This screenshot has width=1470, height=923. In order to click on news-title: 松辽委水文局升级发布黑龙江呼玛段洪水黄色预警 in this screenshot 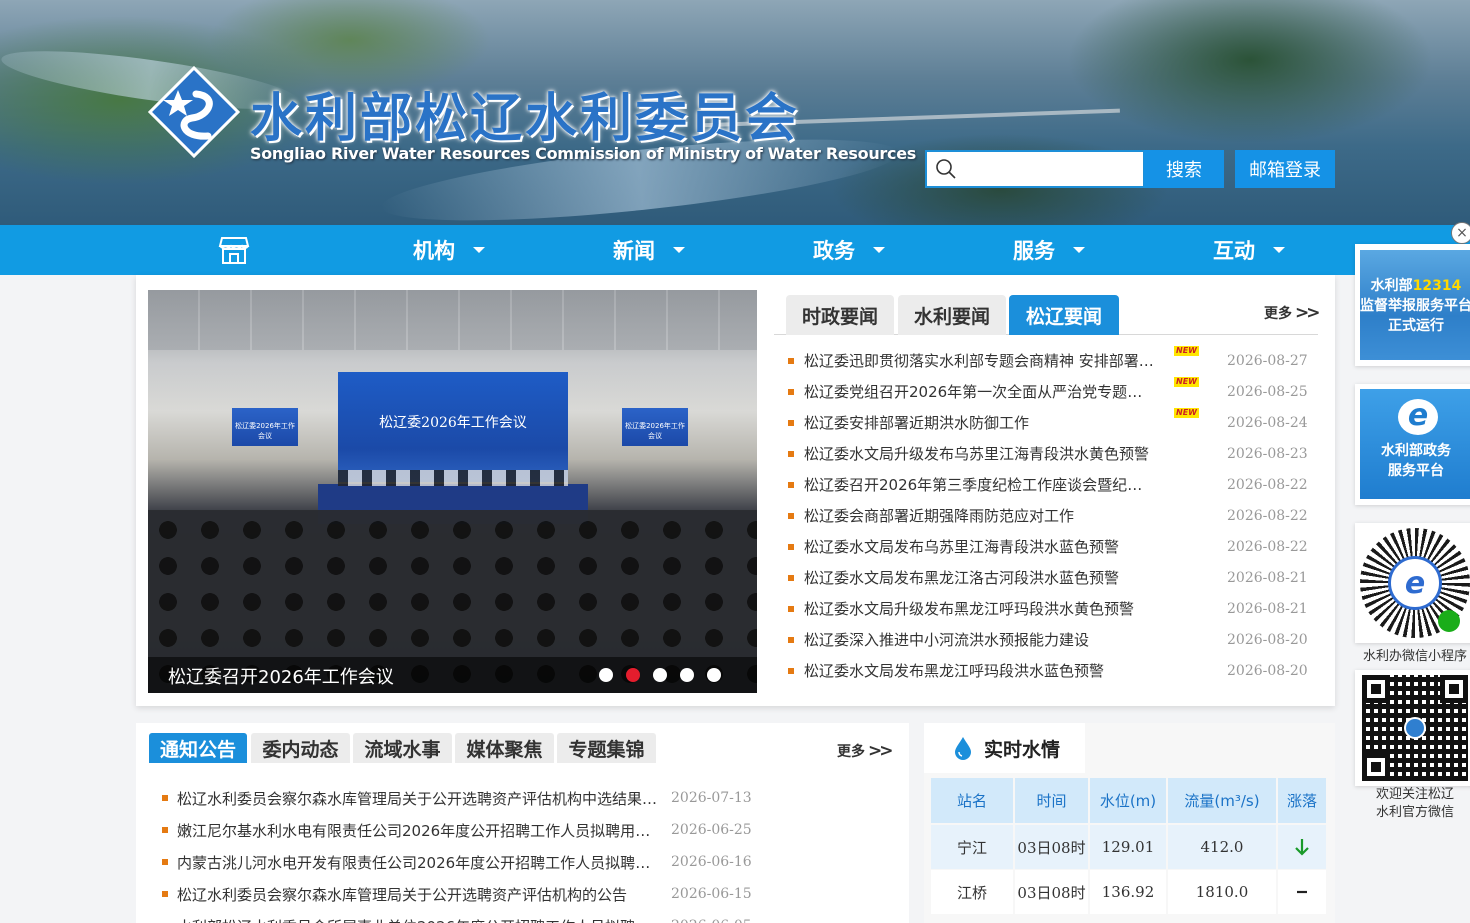, I will do `click(979, 608)`.